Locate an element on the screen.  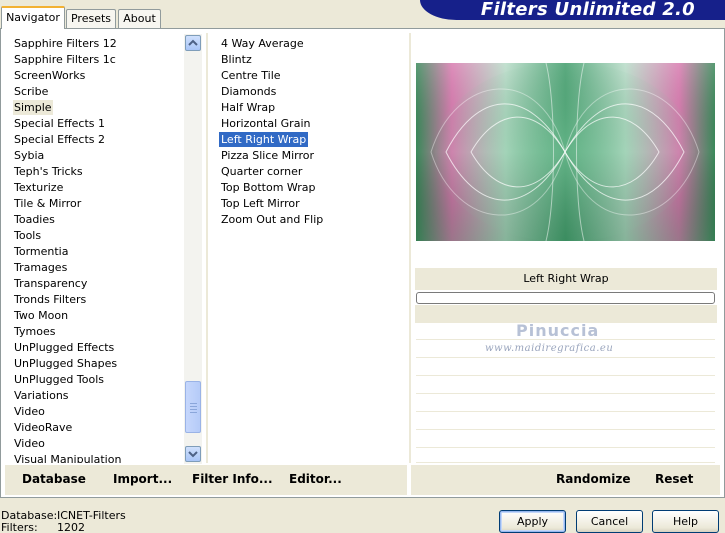
category-item: Sapphire Filters 12 is located at coordinates (65, 43).